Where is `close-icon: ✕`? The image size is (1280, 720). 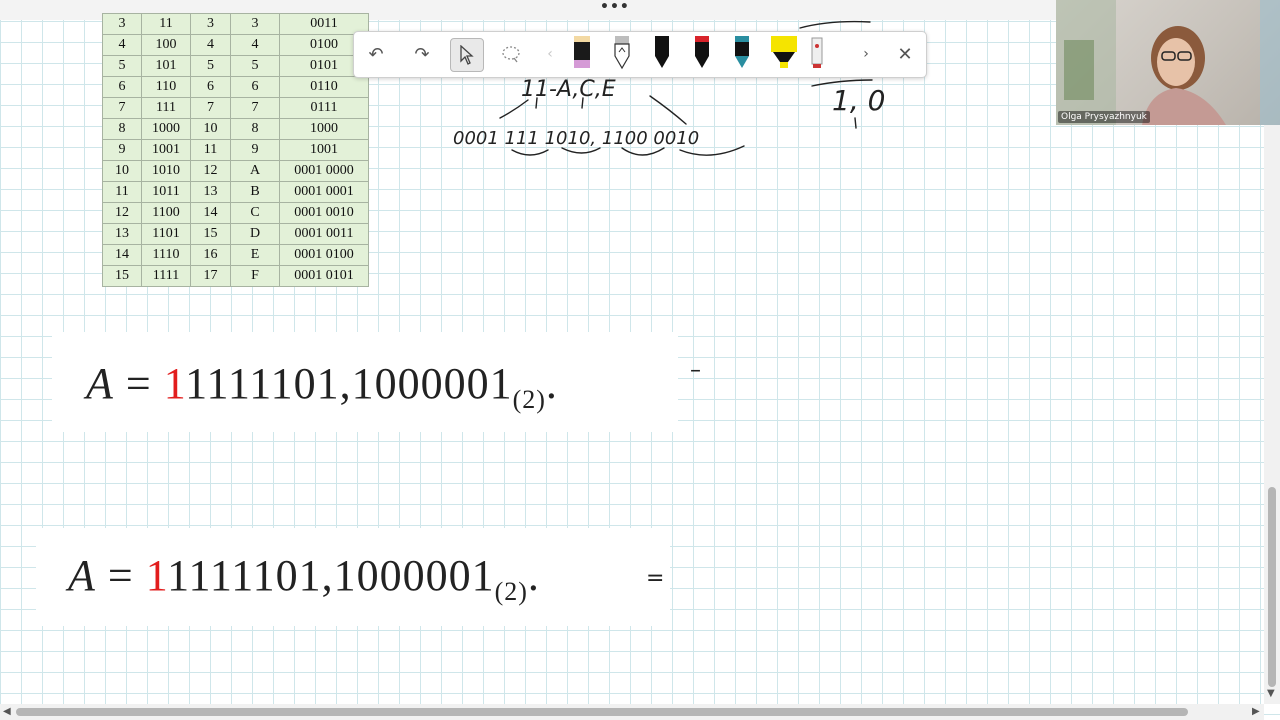 close-icon: ✕ is located at coordinates (905, 54).